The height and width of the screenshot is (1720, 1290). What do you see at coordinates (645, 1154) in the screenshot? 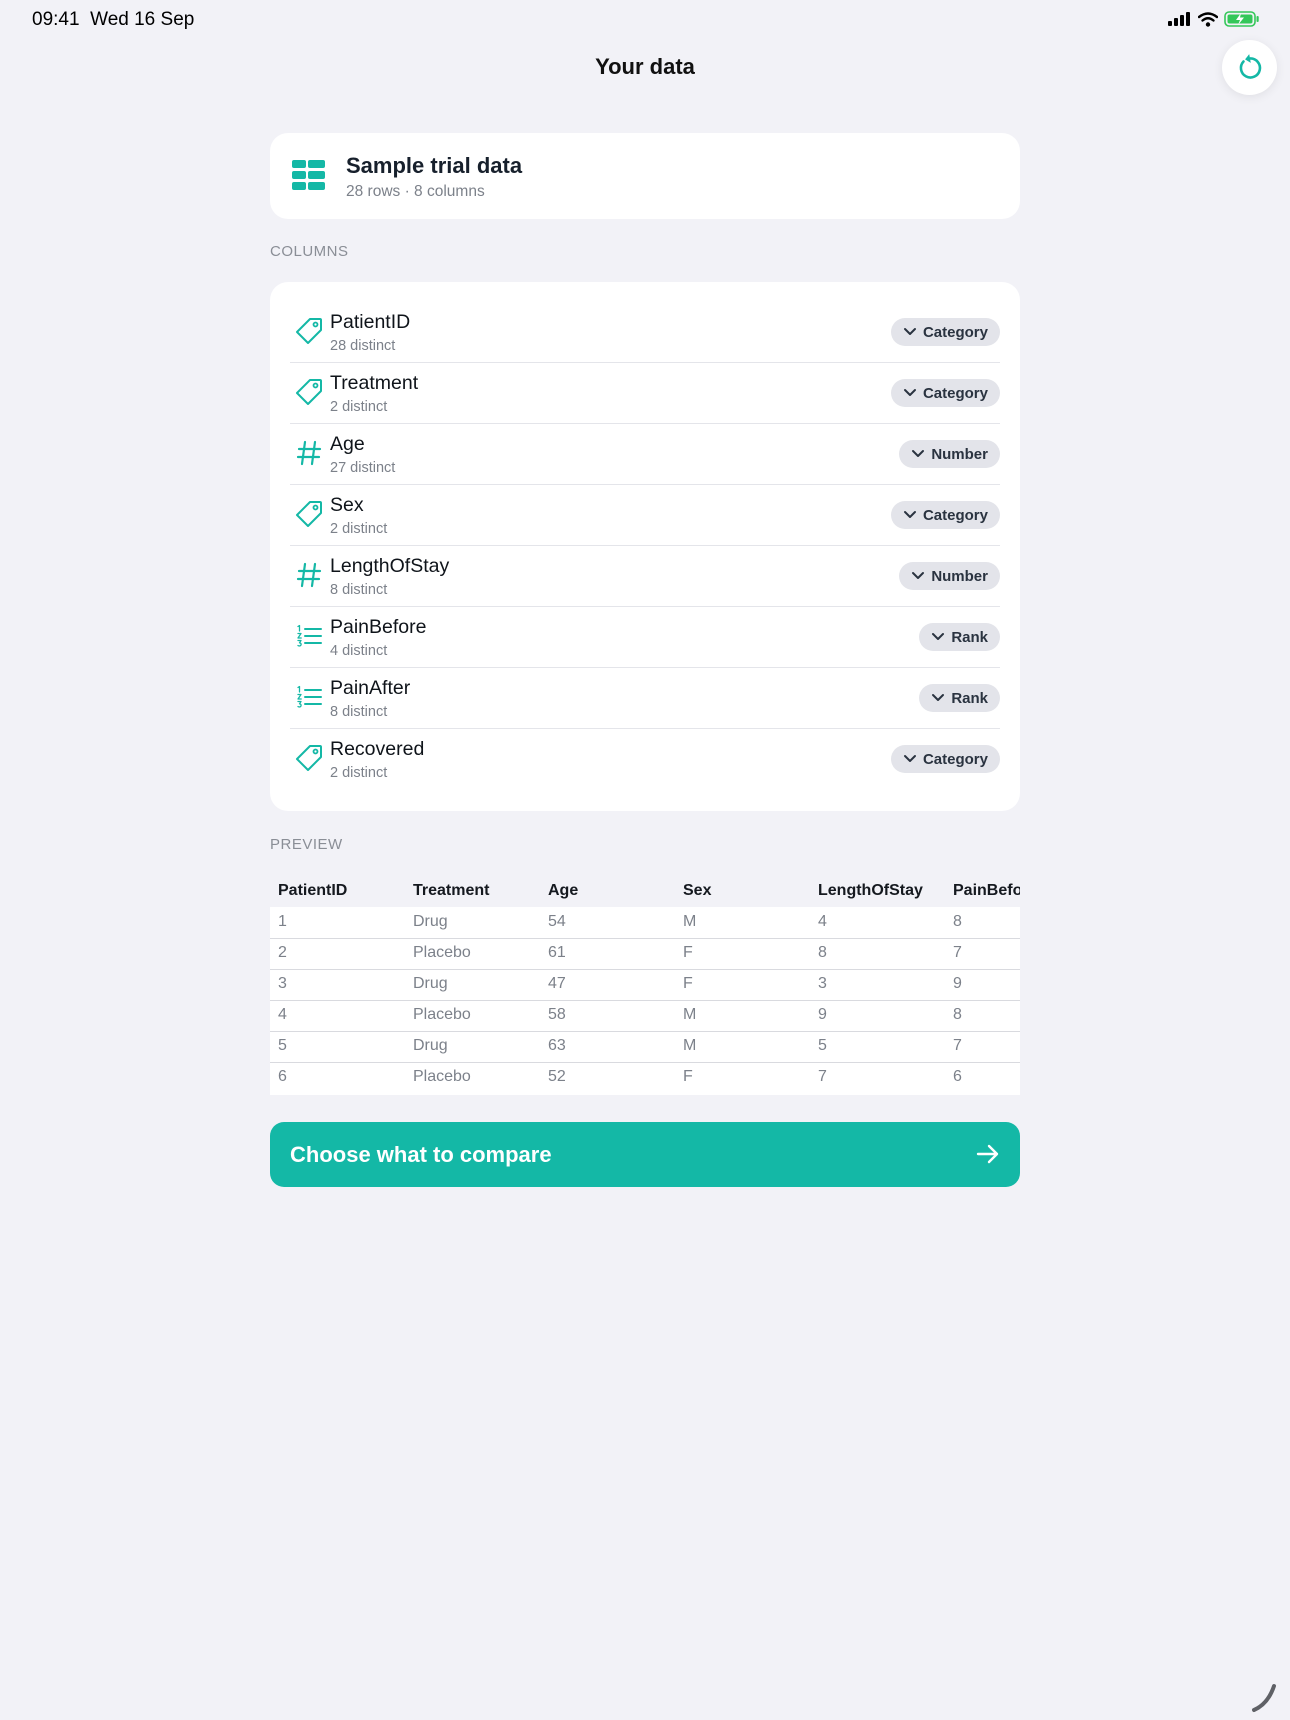
I see `choose-compare-button: Choose what to compare` at bounding box center [645, 1154].